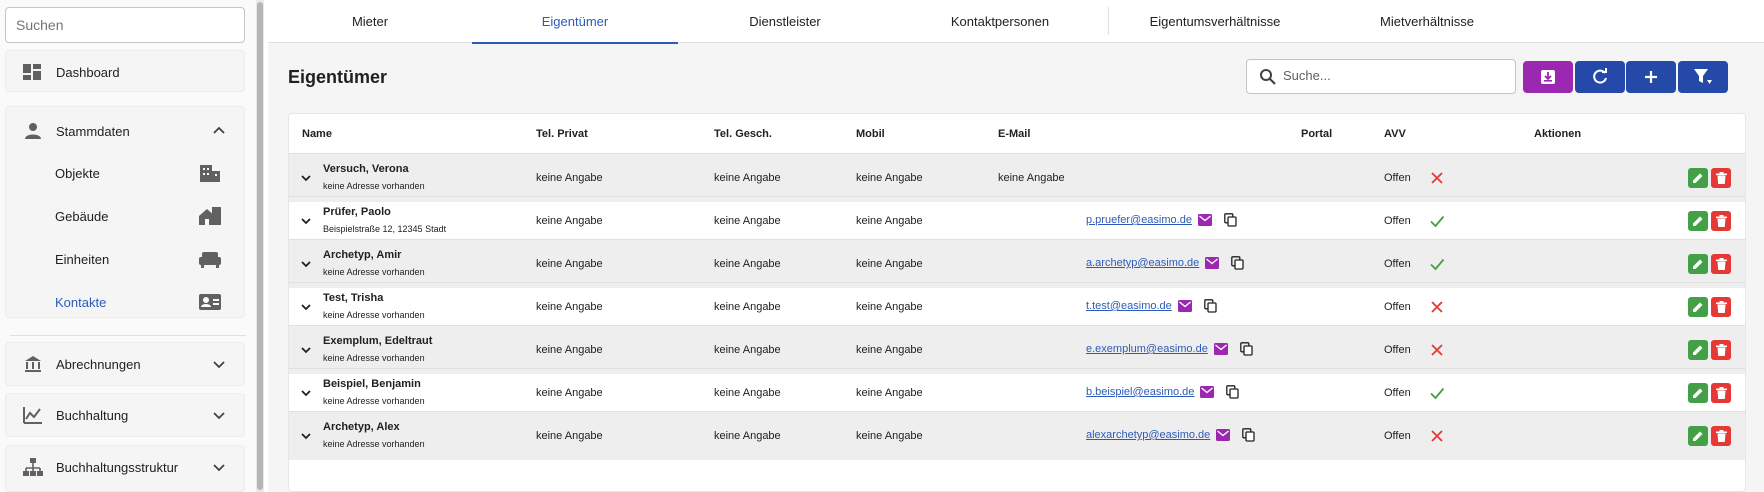 The width and height of the screenshot is (1764, 492). I want to click on chart-icon, so click(33, 415).